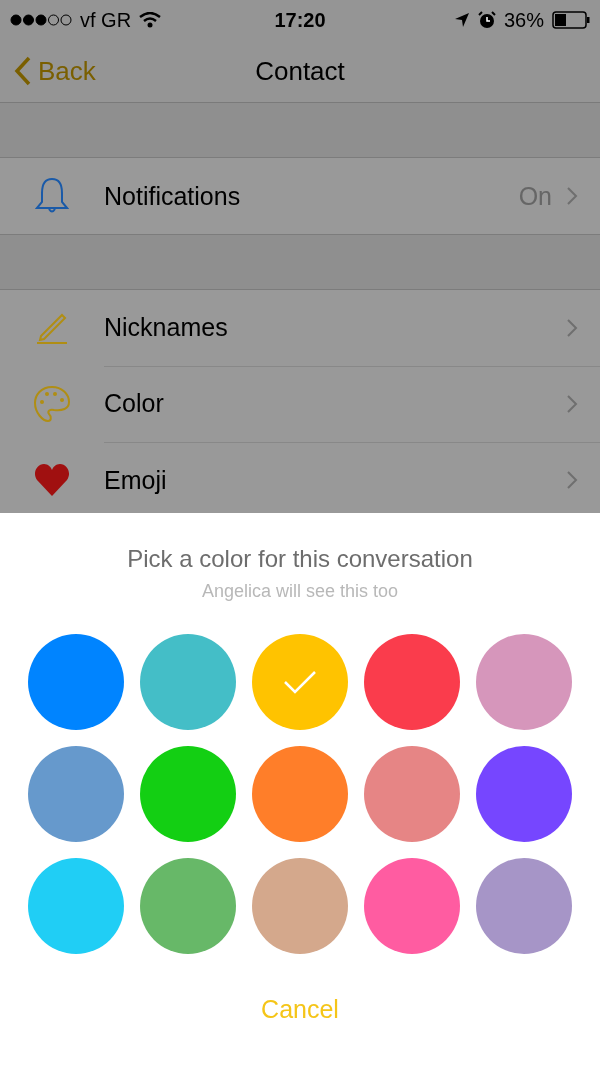 The width and height of the screenshot is (600, 1067). I want to click on carrier-name: vf GR, so click(106, 20).